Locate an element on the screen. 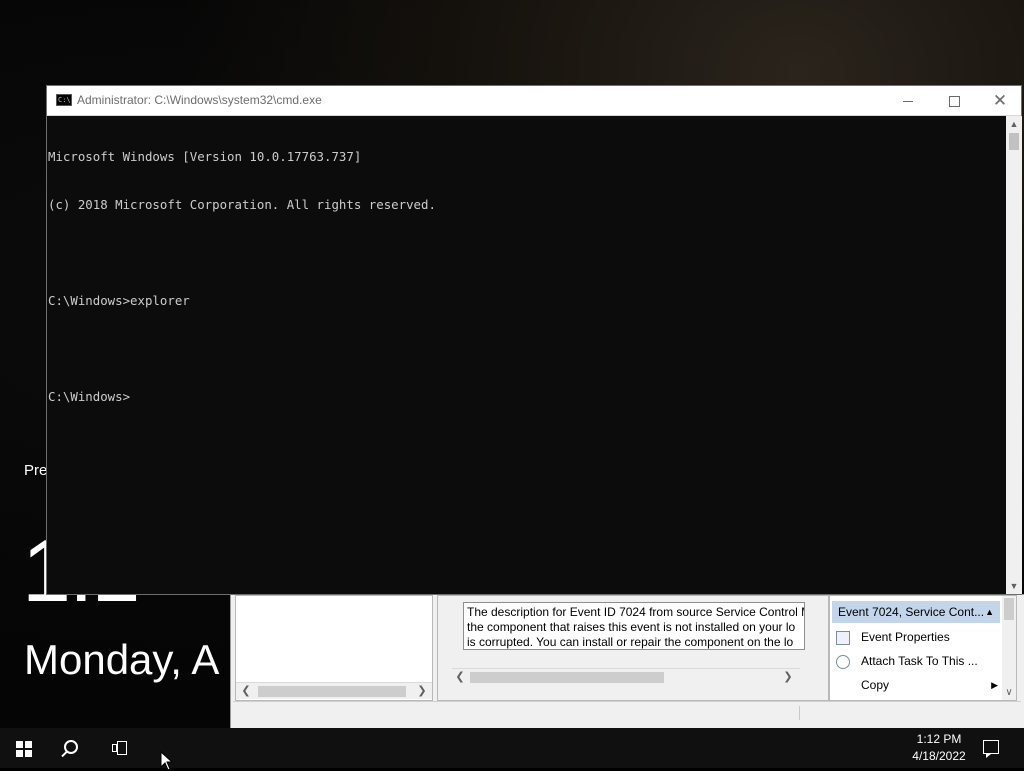  clock-date: 4/18/2022 is located at coordinates (939, 756).